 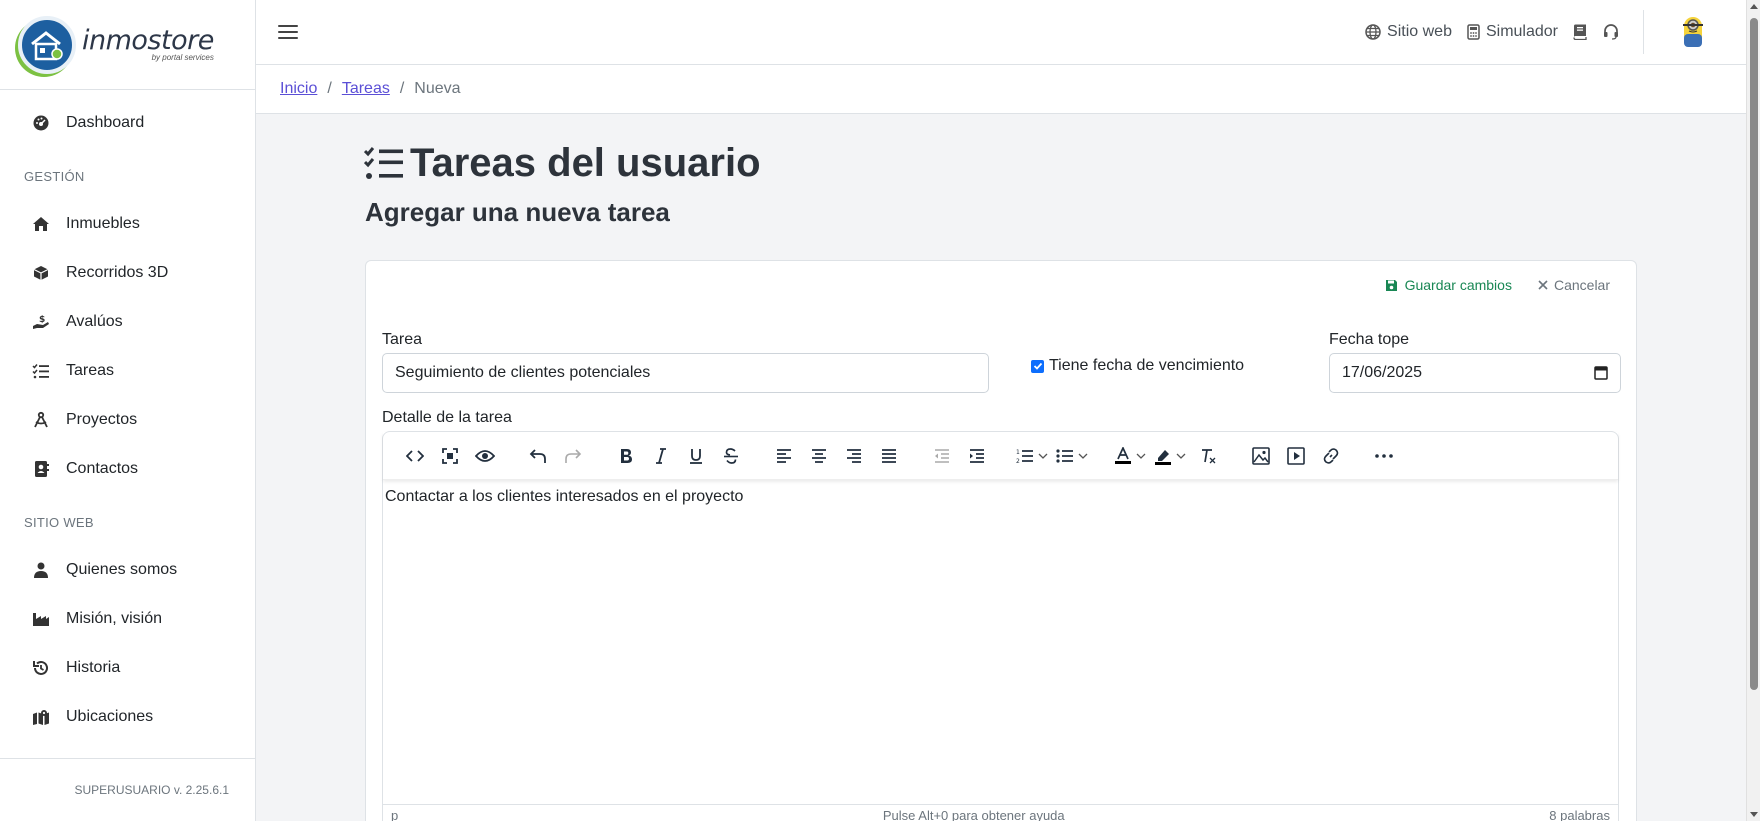 What do you see at coordinates (1754, 6) in the screenshot?
I see `scroll-up-icon` at bounding box center [1754, 6].